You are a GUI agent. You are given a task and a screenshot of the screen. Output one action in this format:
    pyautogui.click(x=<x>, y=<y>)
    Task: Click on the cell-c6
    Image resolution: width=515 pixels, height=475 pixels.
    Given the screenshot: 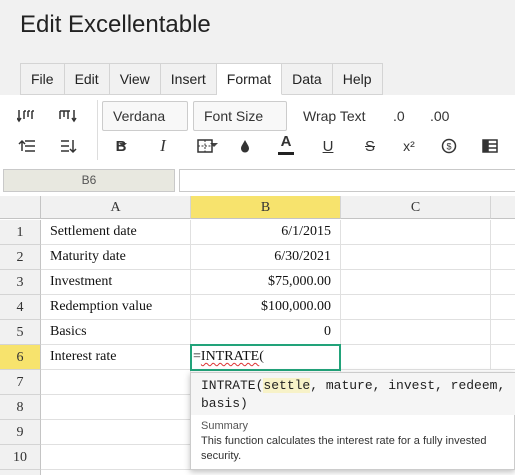 What is the action you would take?
    pyautogui.click(x=416, y=357)
    